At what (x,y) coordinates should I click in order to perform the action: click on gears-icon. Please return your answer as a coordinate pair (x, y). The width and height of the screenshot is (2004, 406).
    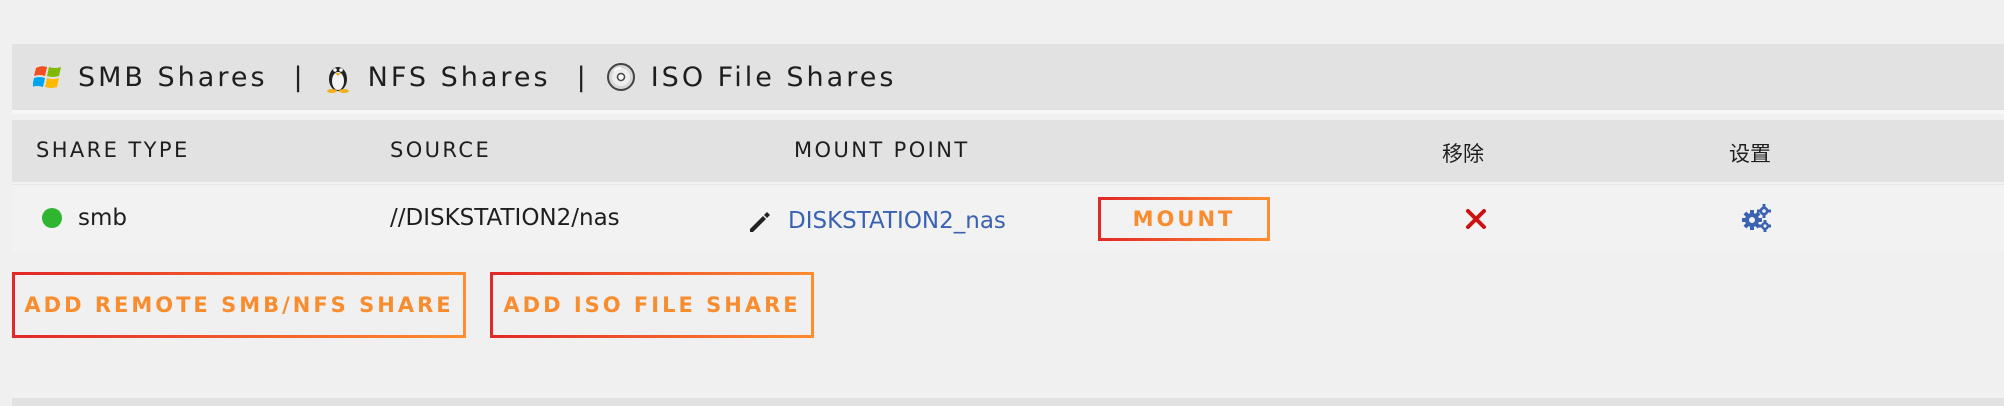
    Looking at the image, I should click on (1756, 221).